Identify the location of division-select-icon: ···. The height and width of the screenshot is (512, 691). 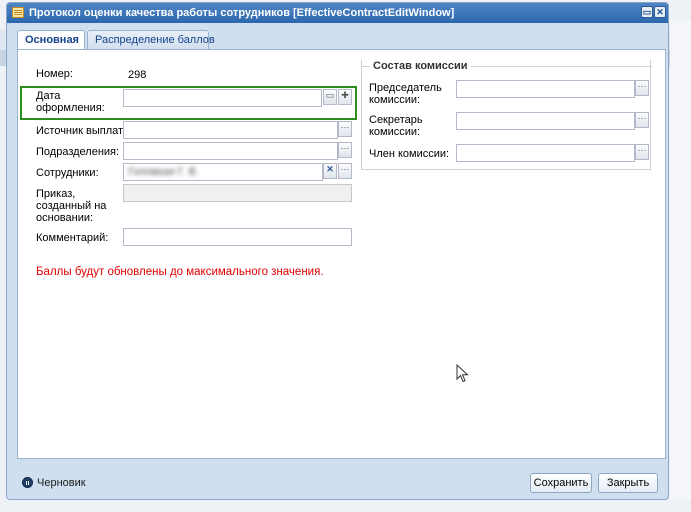
(345, 150).